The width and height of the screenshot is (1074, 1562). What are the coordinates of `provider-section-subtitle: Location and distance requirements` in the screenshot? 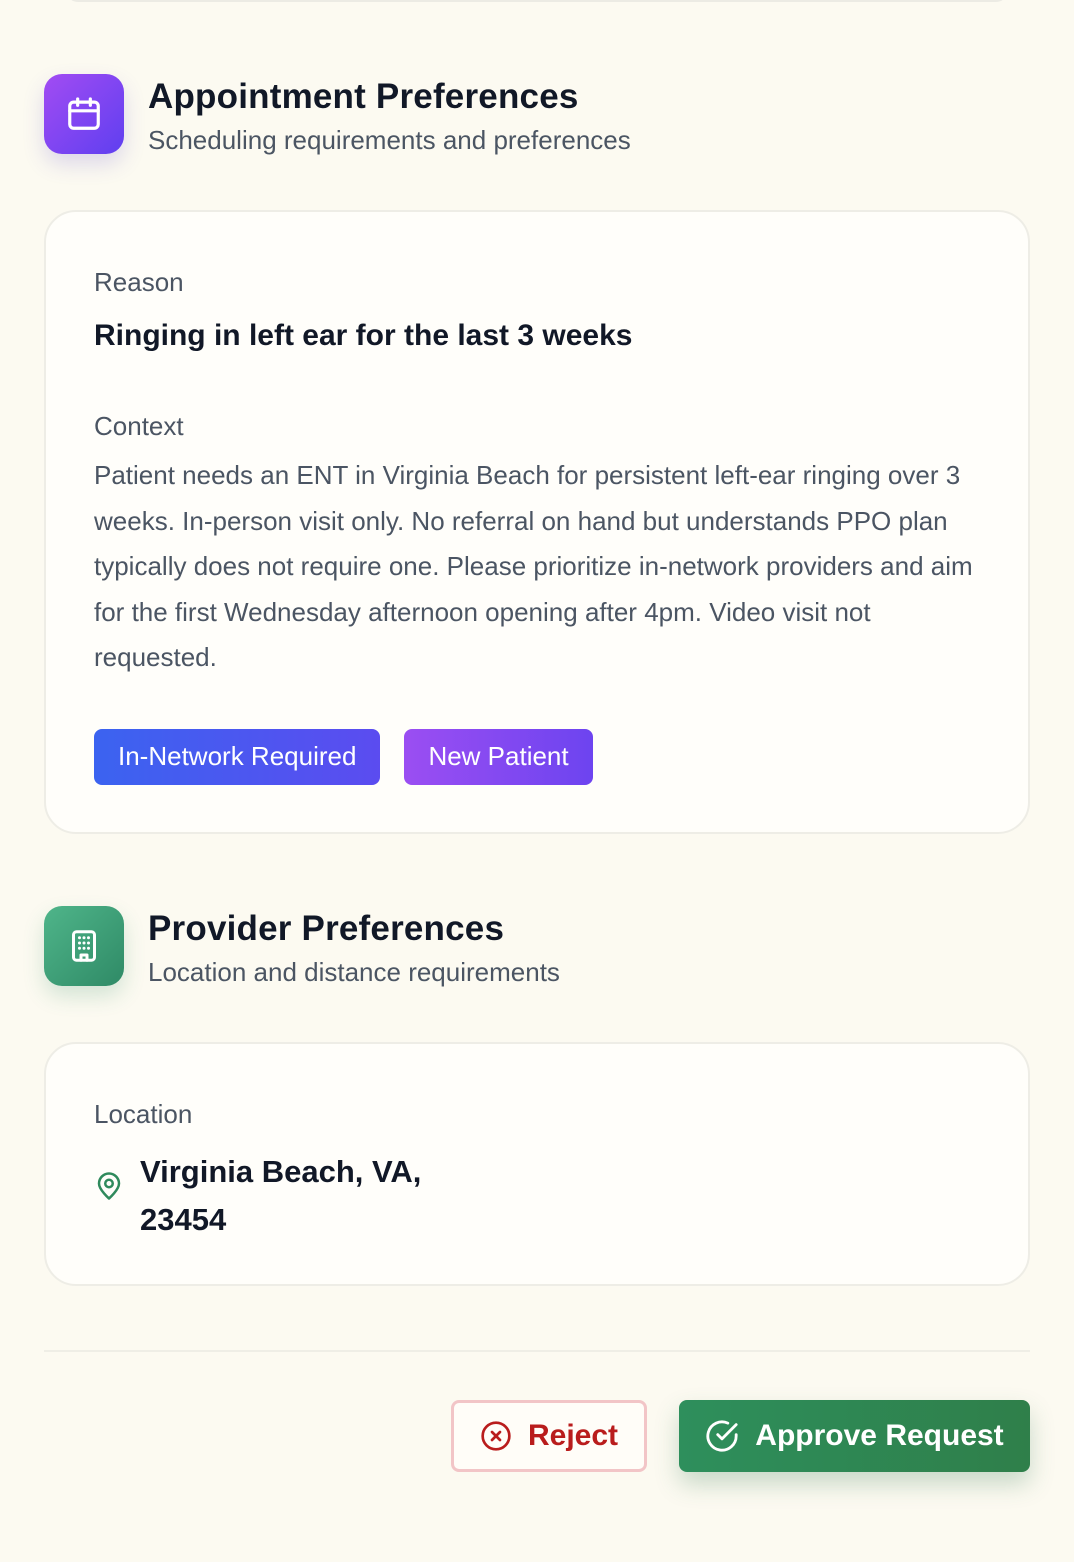 It's located at (354, 972).